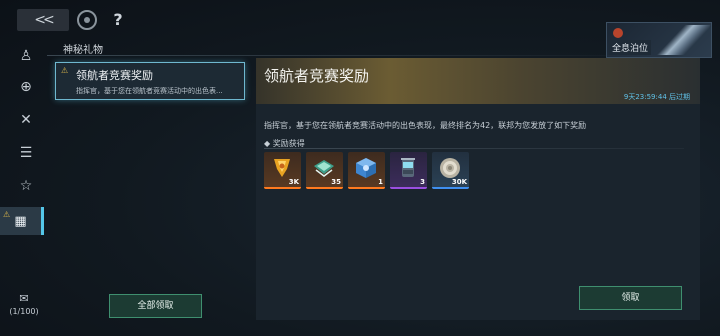 Image resolution: width=720 pixels, height=336 pixels. I want to click on reward-qty: 30K, so click(459, 182).